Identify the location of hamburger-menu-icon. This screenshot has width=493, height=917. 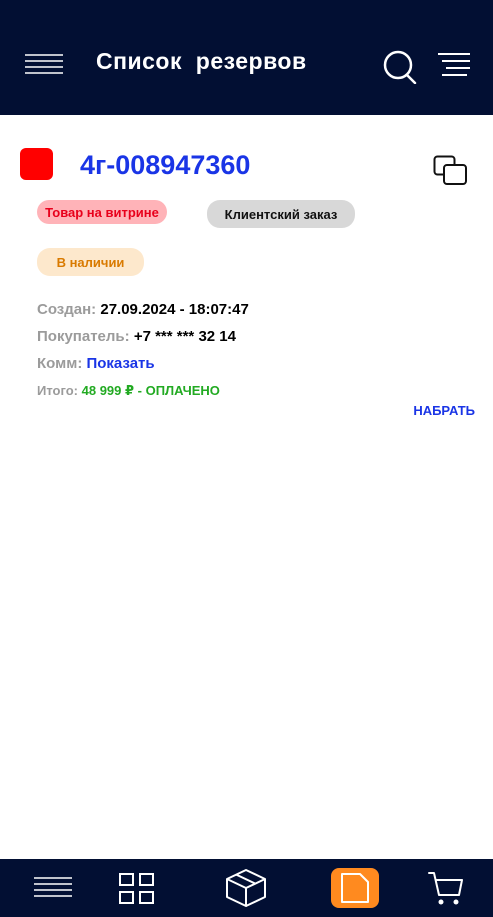
(44, 64).